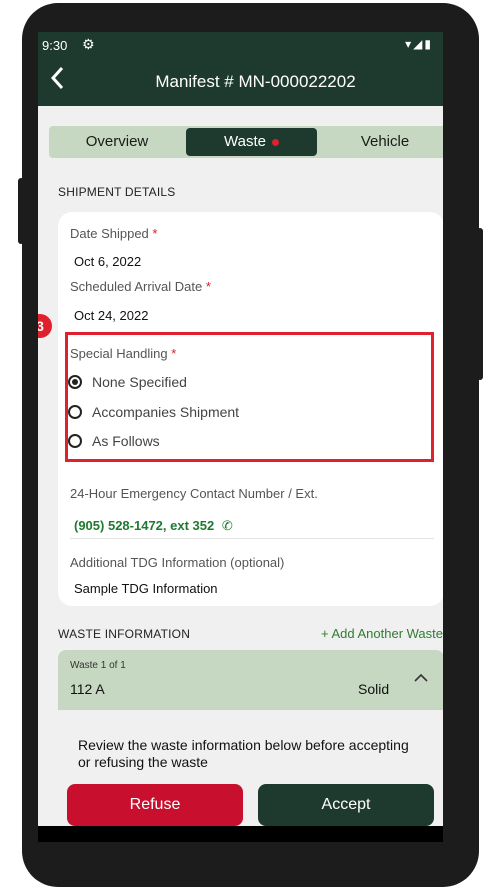  Describe the element at coordinates (250, 680) in the screenshot. I see `waste-item-header: Waste 1 of 1 112 A Solid` at that location.